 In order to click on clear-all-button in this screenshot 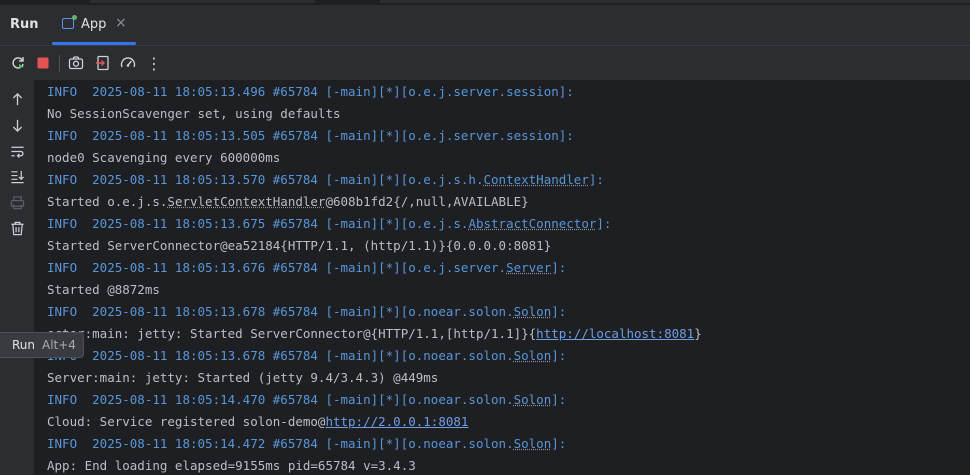, I will do `click(17, 228)`.